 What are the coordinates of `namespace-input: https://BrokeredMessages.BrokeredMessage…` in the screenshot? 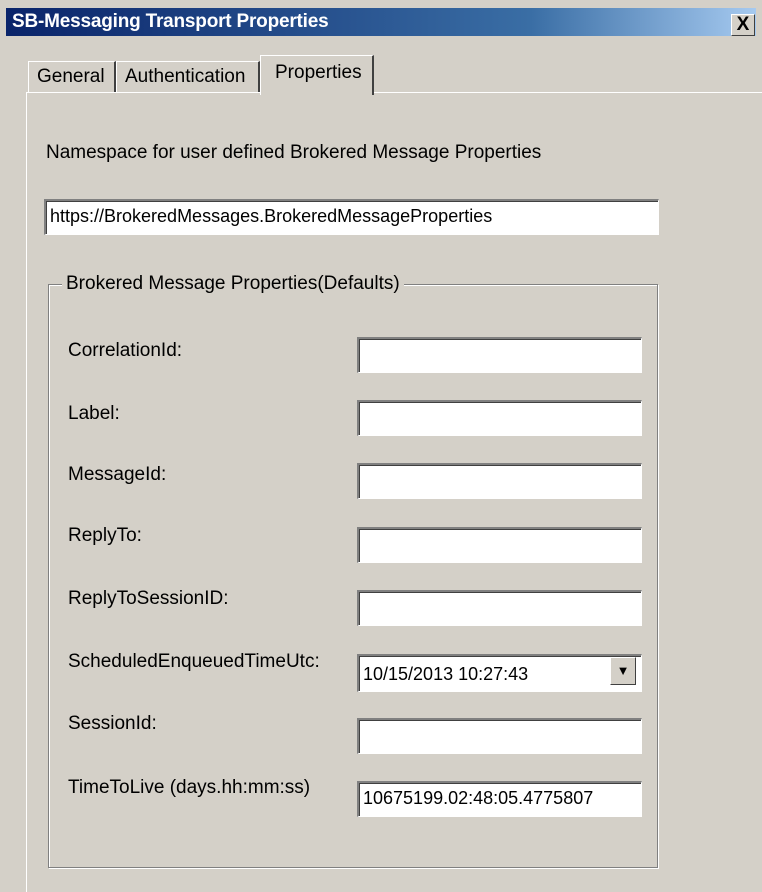 It's located at (351, 217).